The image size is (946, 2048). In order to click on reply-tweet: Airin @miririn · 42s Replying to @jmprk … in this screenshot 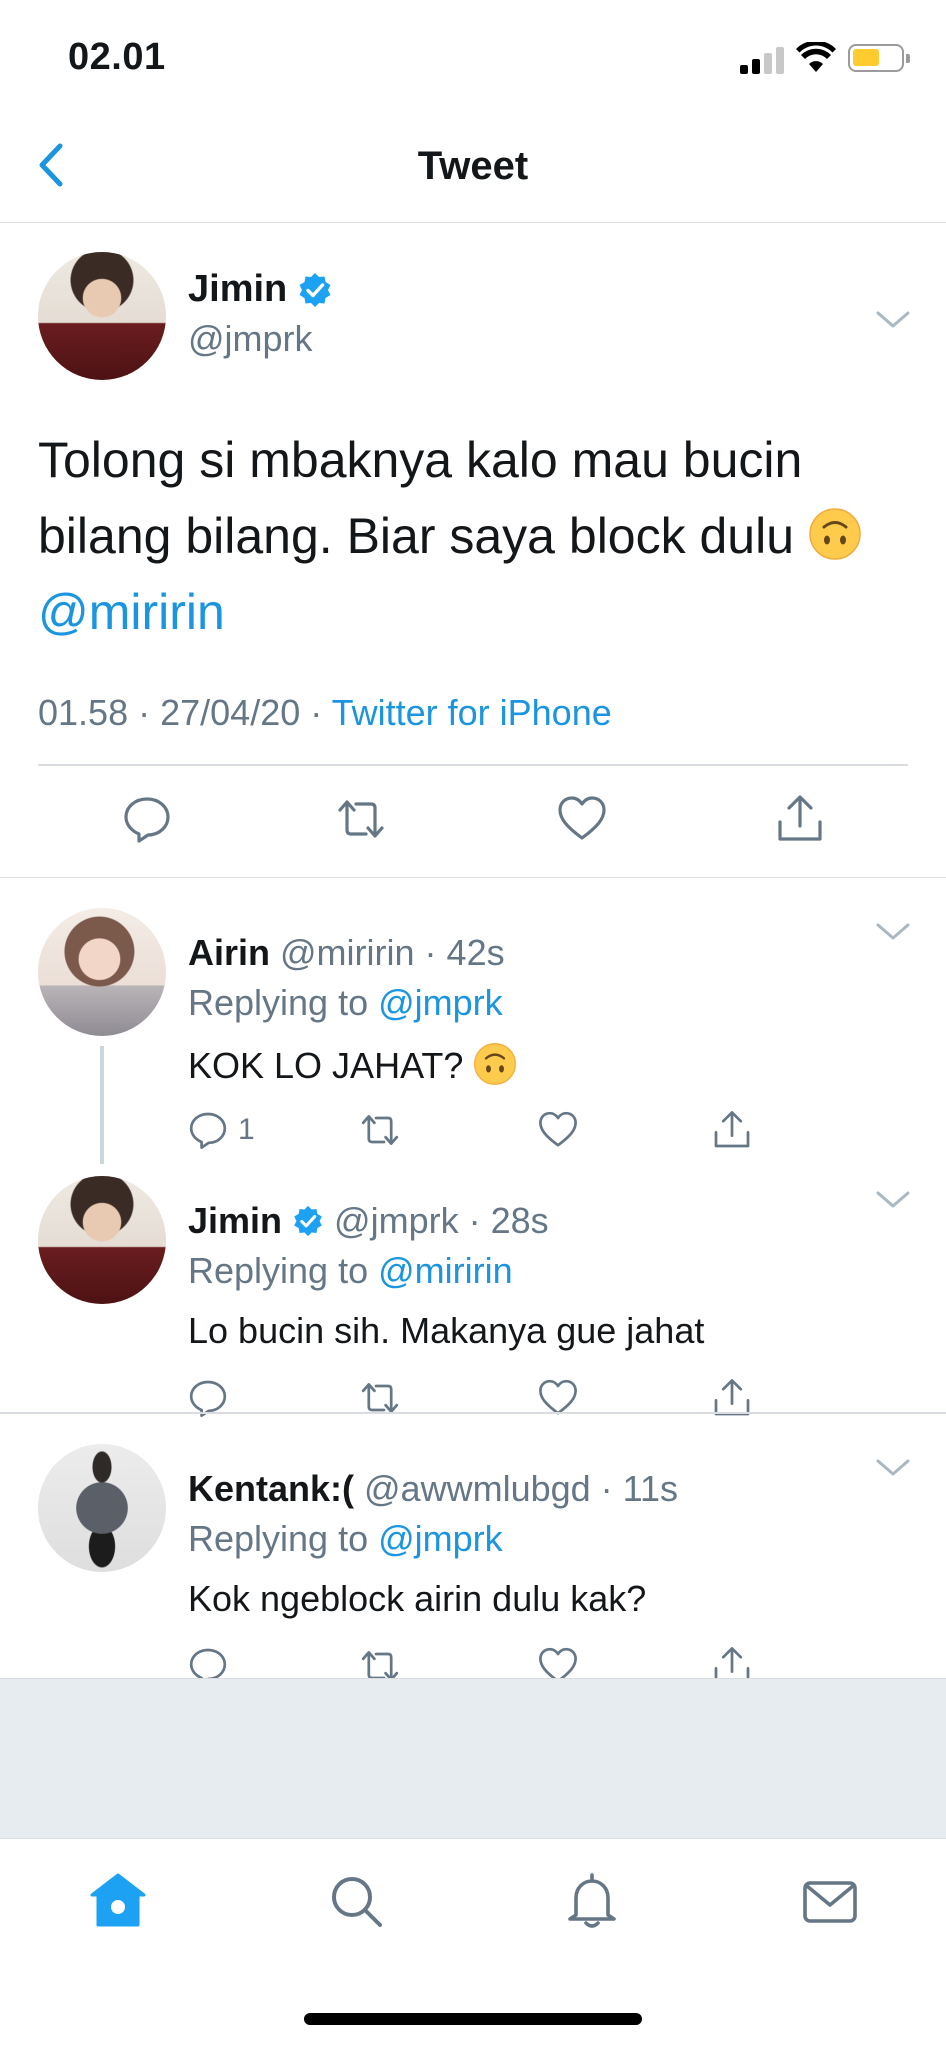, I will do `click(473, 1038)`.